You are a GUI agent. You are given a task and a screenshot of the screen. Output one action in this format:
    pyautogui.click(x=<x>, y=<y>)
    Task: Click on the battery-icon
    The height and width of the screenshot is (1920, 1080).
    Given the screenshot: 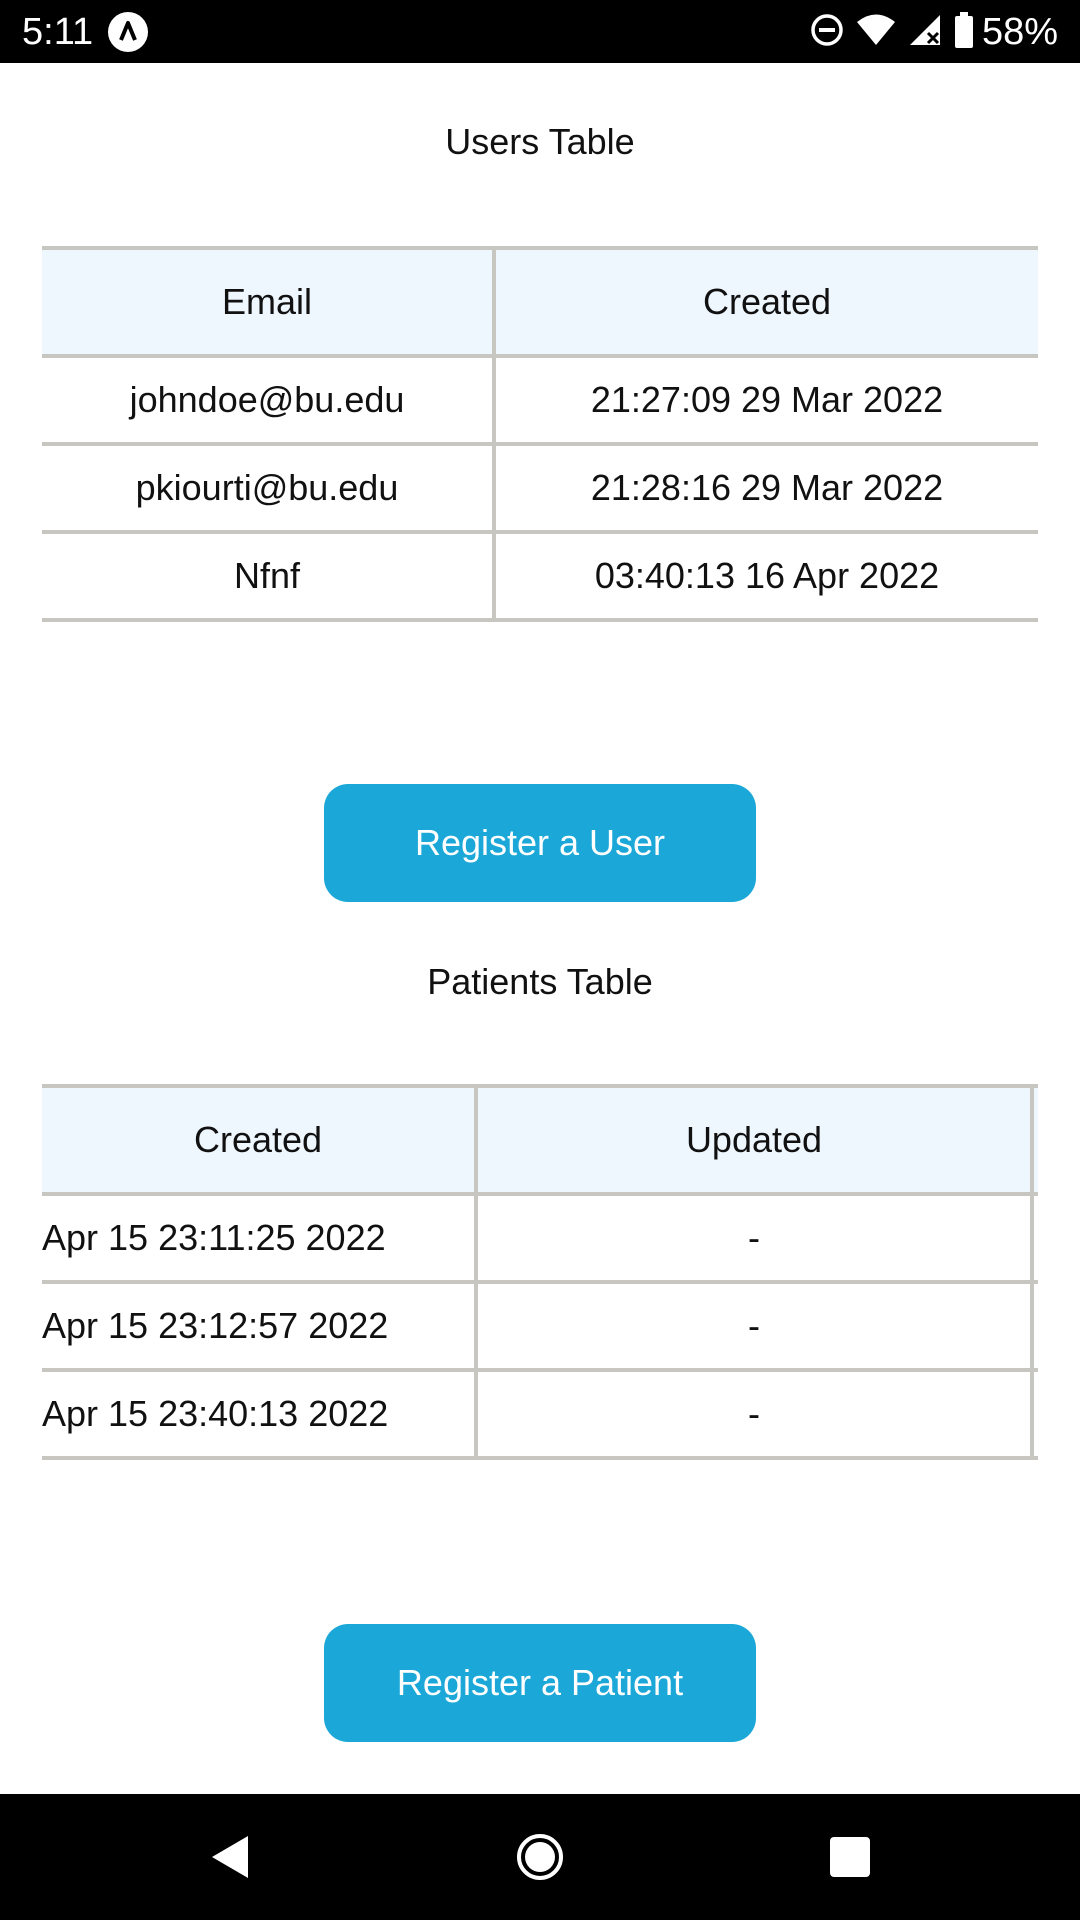 What is the action you would take?
    pyautogui.click(x=964, y=32)
    